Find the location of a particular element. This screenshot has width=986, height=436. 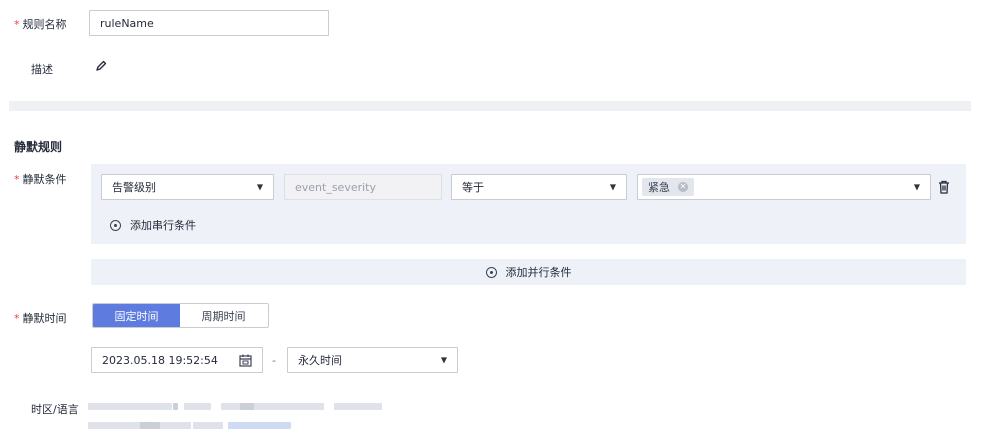

start-datetime-picker: 2023.05.18 19:52:54 is located at coordinates (177, 360).